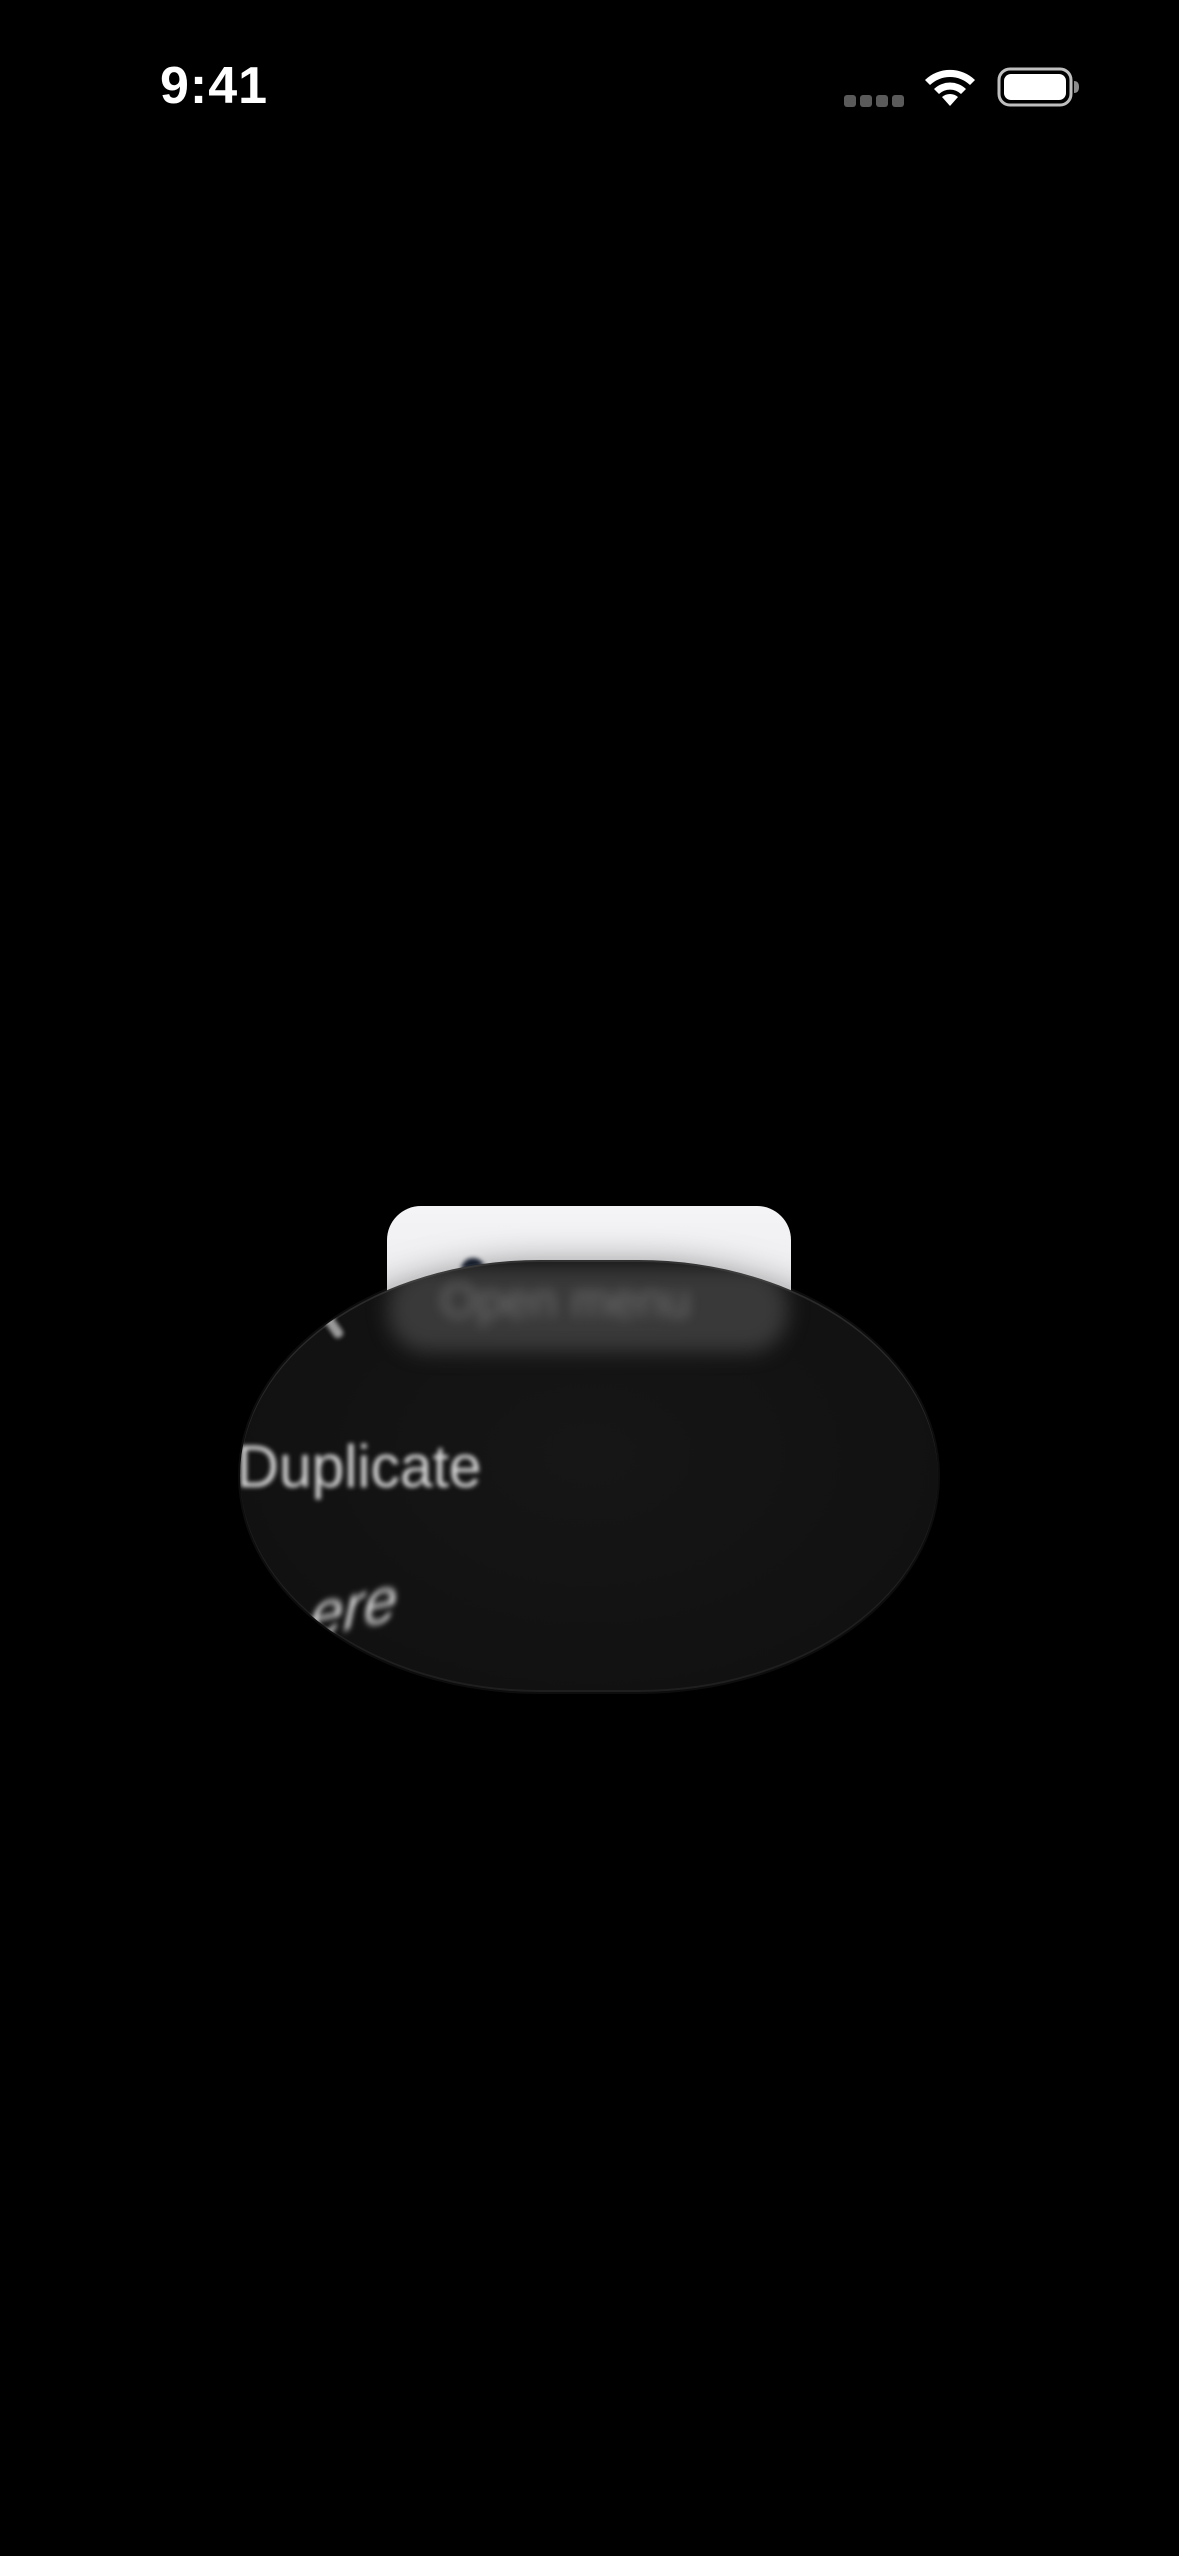 The height and width of the screenshot is (2556, 1179). I want to click on status-time: 9:41, so click(214, 86).